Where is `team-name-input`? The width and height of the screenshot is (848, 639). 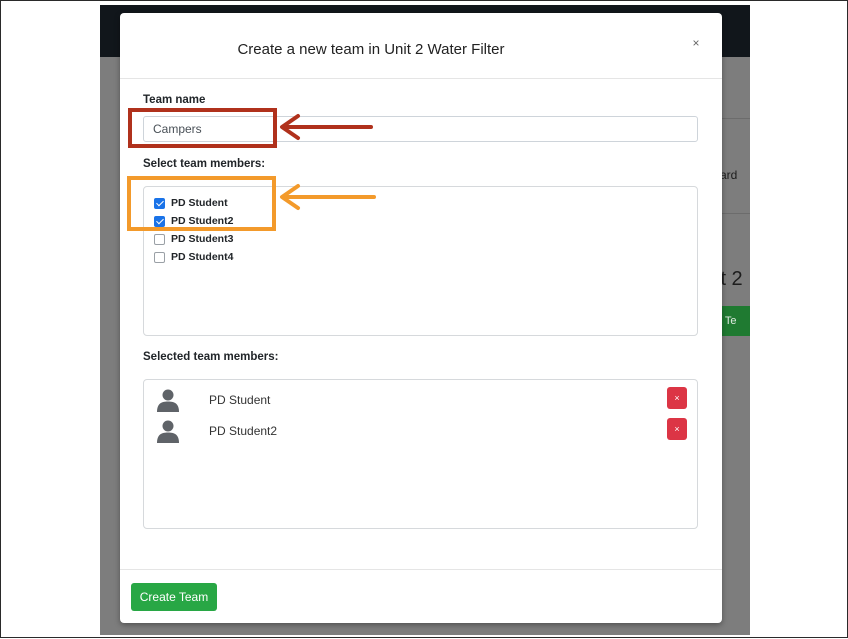 team-name-input is located at coordinates (420, 129).